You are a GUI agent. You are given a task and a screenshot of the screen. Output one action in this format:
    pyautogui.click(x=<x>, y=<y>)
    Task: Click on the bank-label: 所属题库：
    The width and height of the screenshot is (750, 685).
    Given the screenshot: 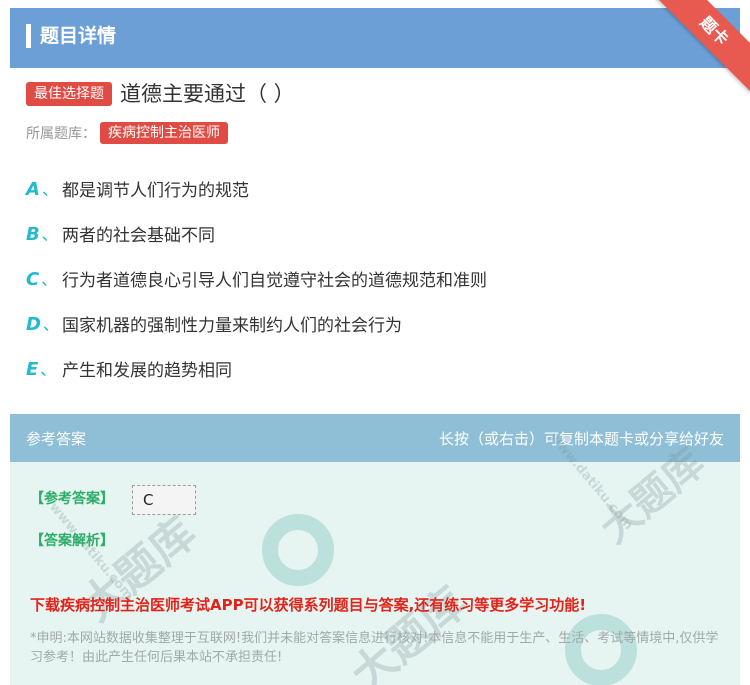 What is the action you would take?
    pyautogui.click(x=61, y=134)
    